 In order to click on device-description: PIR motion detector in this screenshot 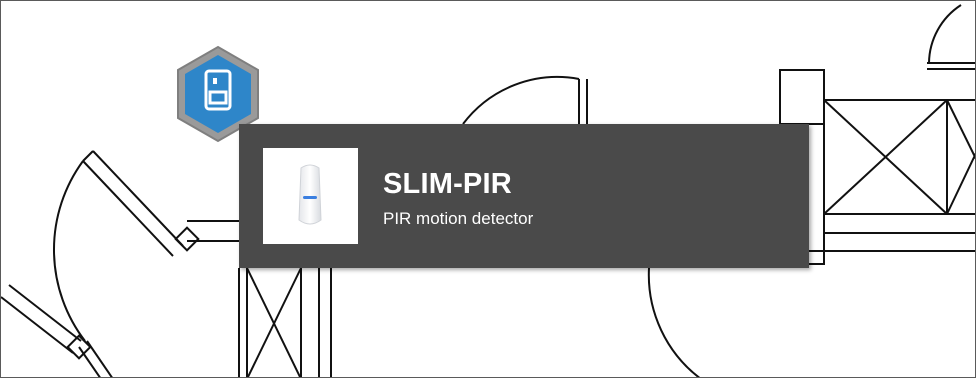, I will do `click(458, 218)`.